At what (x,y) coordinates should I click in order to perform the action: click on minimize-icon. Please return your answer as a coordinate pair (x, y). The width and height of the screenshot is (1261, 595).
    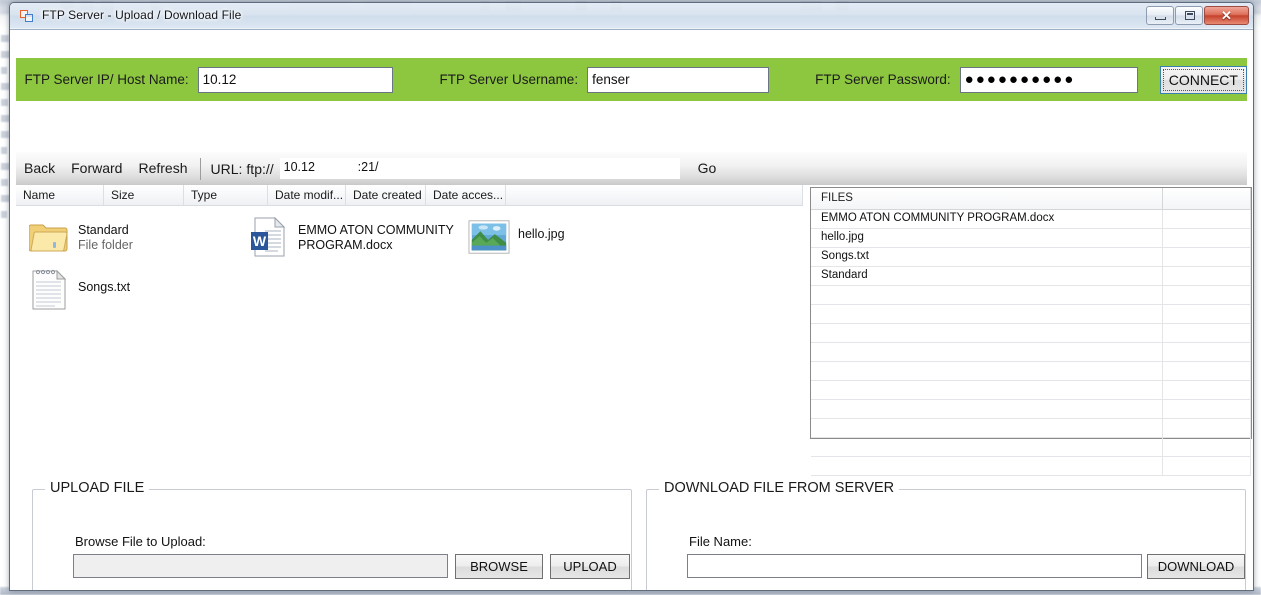
    Looking at the image, I should click on (1160, 18).